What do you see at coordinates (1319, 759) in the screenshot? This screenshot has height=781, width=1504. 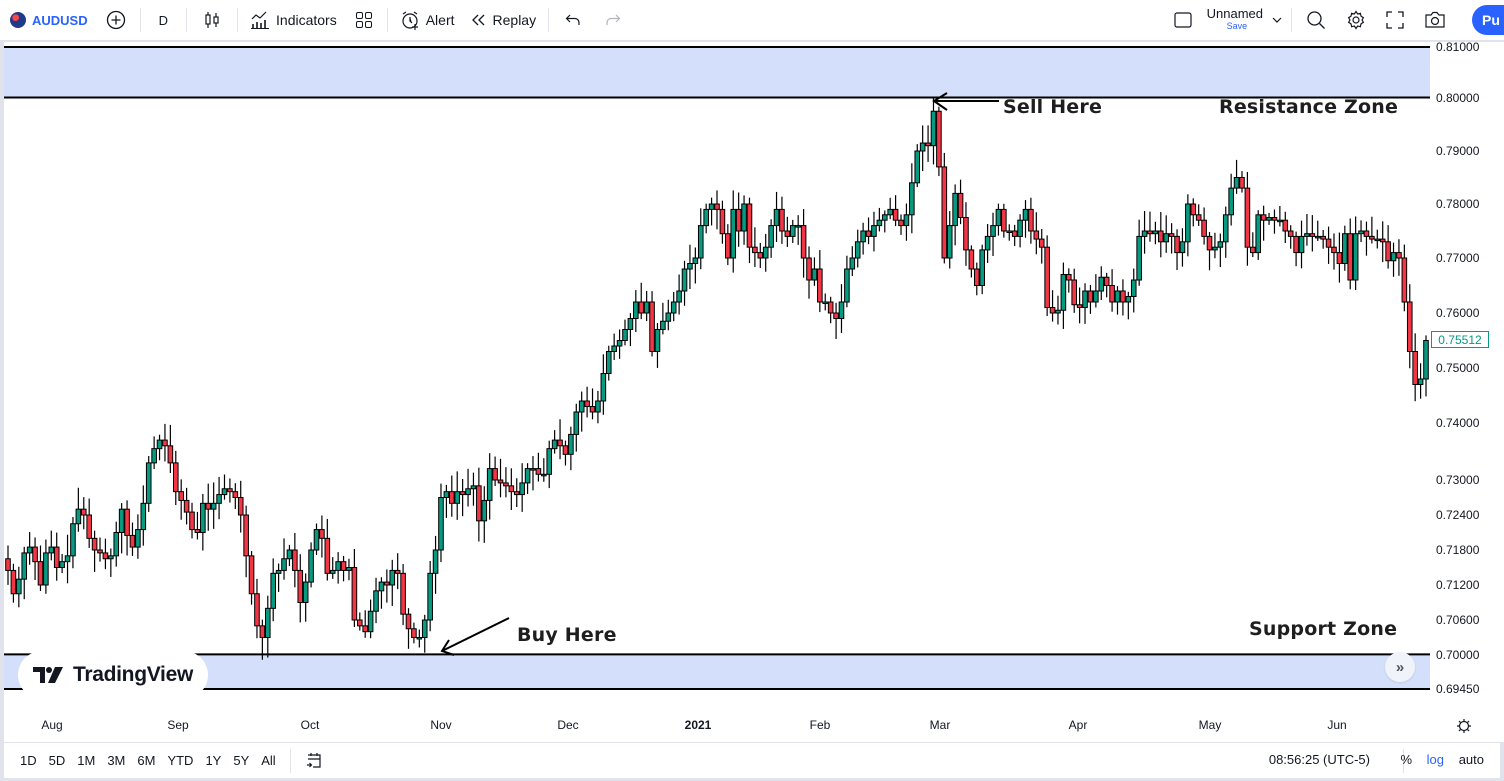 I see `clock-timezone: 08:56:25 (UTC-5)` at bounding box center [1319, 759].